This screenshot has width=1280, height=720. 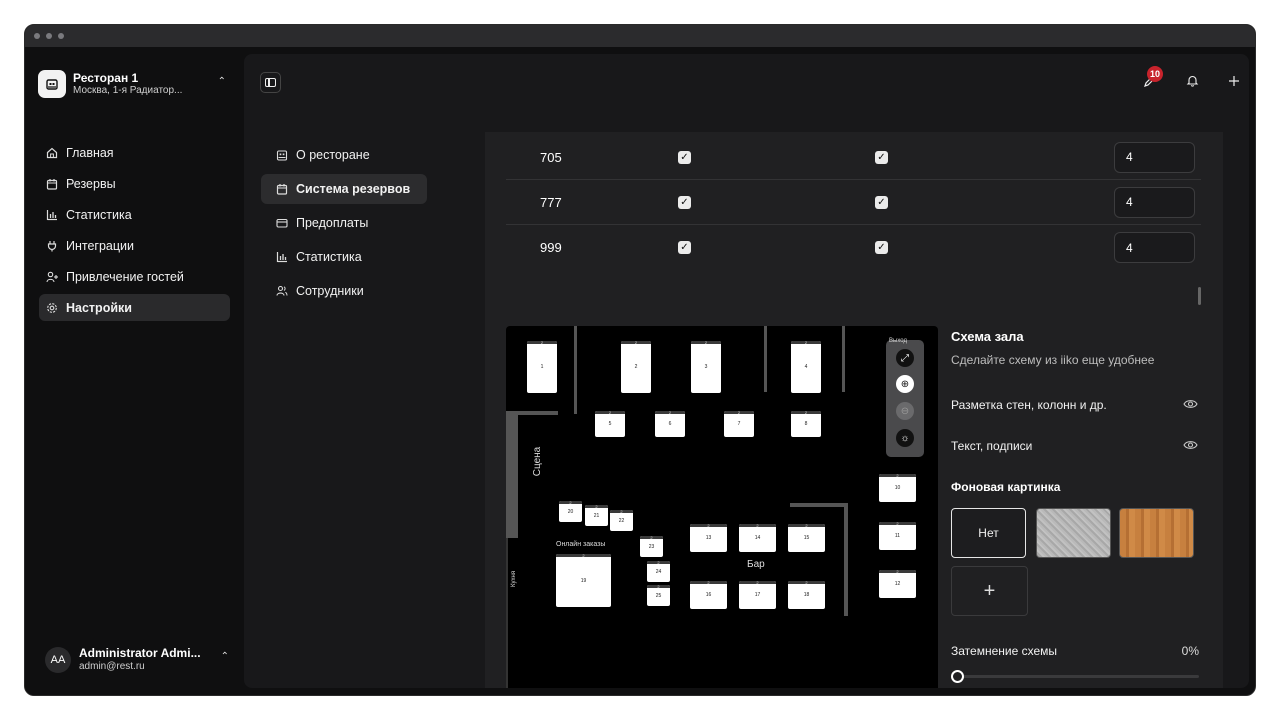 I want to click on edit-notifications-button: 10, so click(x=1150, y=81).